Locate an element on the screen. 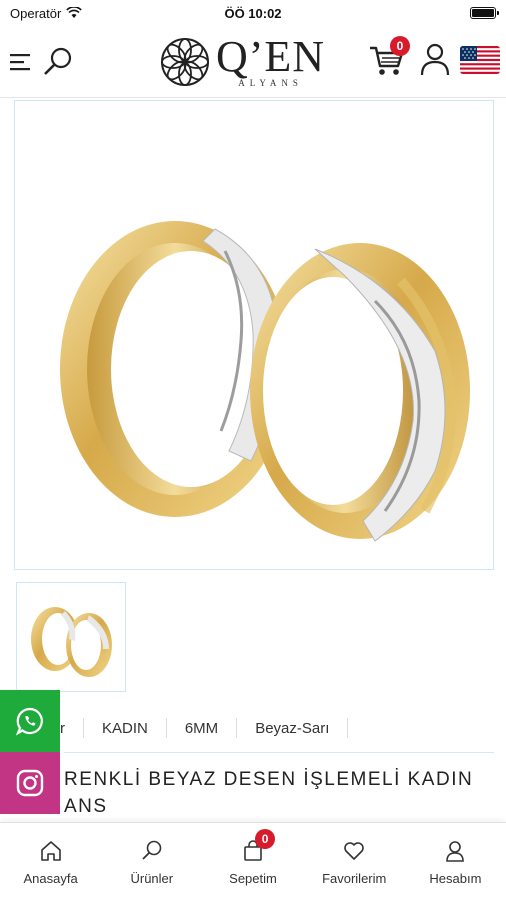  us-flag-icon is located at coordinates (480, 60).